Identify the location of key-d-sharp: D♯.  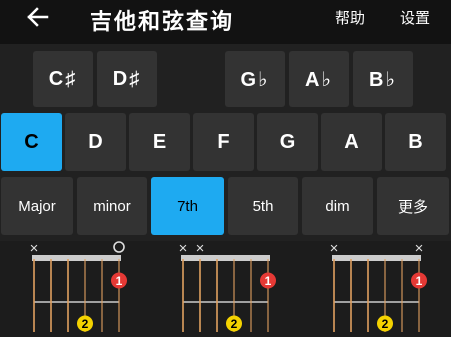
(127, 79).